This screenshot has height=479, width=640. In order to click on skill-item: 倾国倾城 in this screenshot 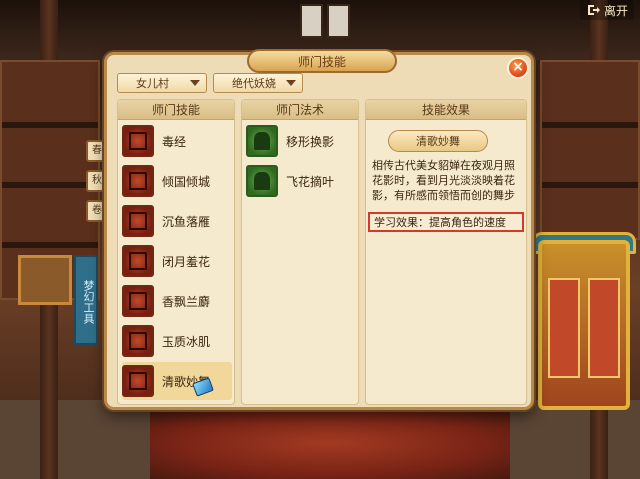, I will do `click(177, 181)`.